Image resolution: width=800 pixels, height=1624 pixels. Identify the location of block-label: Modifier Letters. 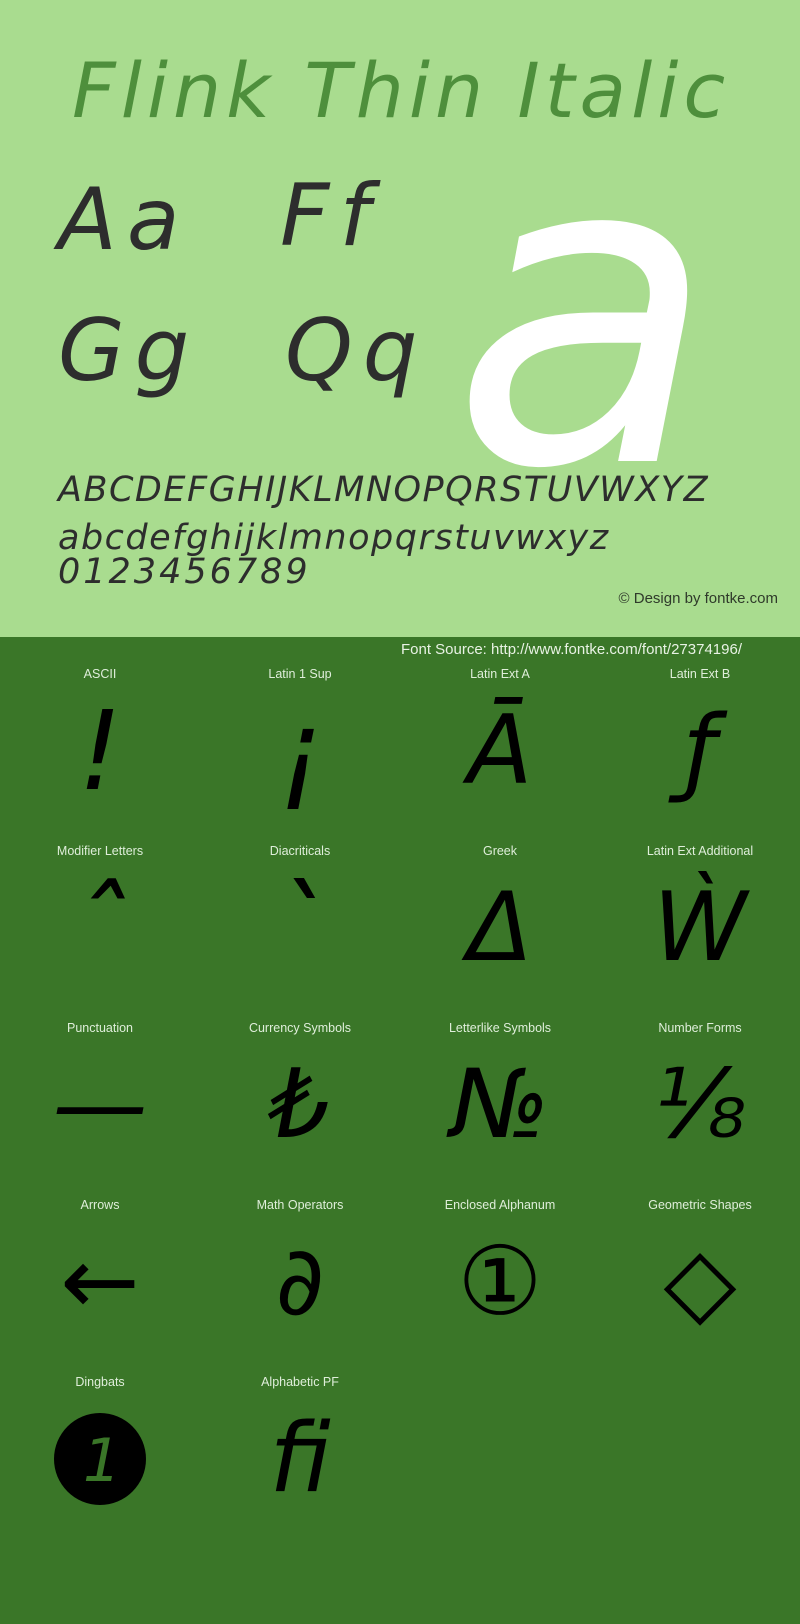
(100, 851).